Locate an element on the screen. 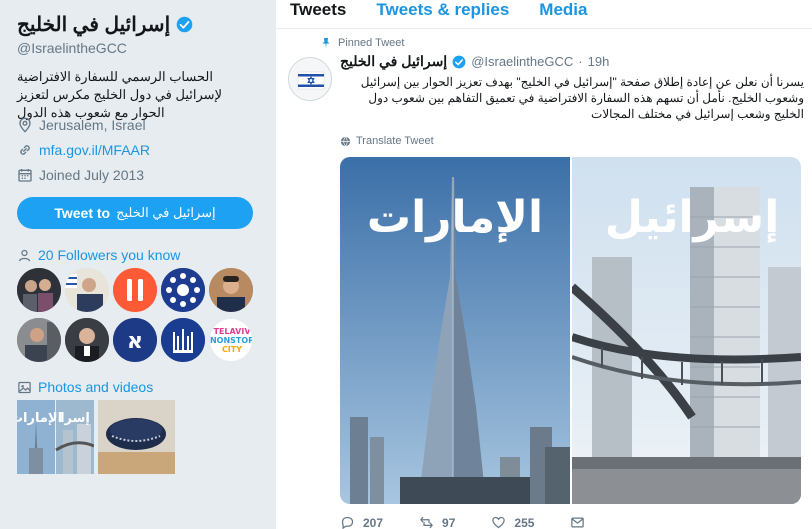 The image size is (812, 529). followers-you-know-link: 20 Followers you know is located at coordinates (98, 255).